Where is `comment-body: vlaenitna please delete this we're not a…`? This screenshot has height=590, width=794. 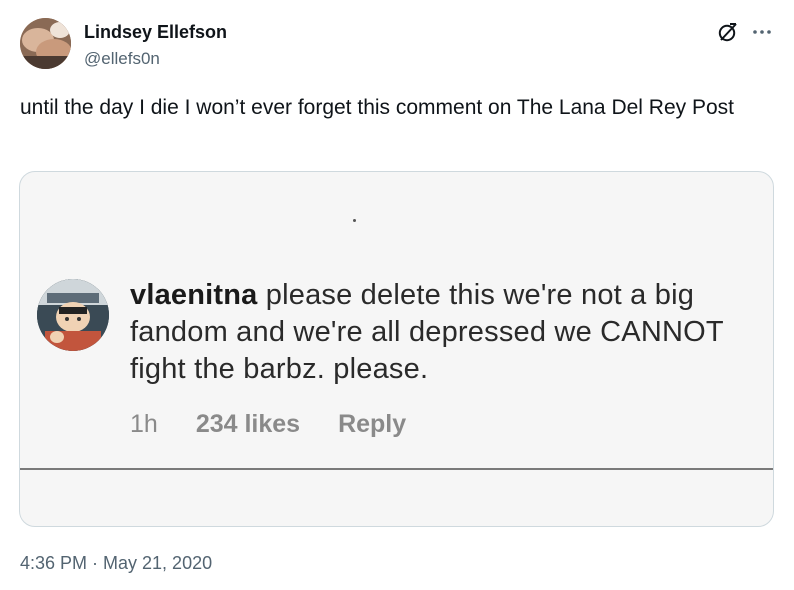 comment-body: vlaenitna please delete this we're not a… is located at coordinates (440, 332).